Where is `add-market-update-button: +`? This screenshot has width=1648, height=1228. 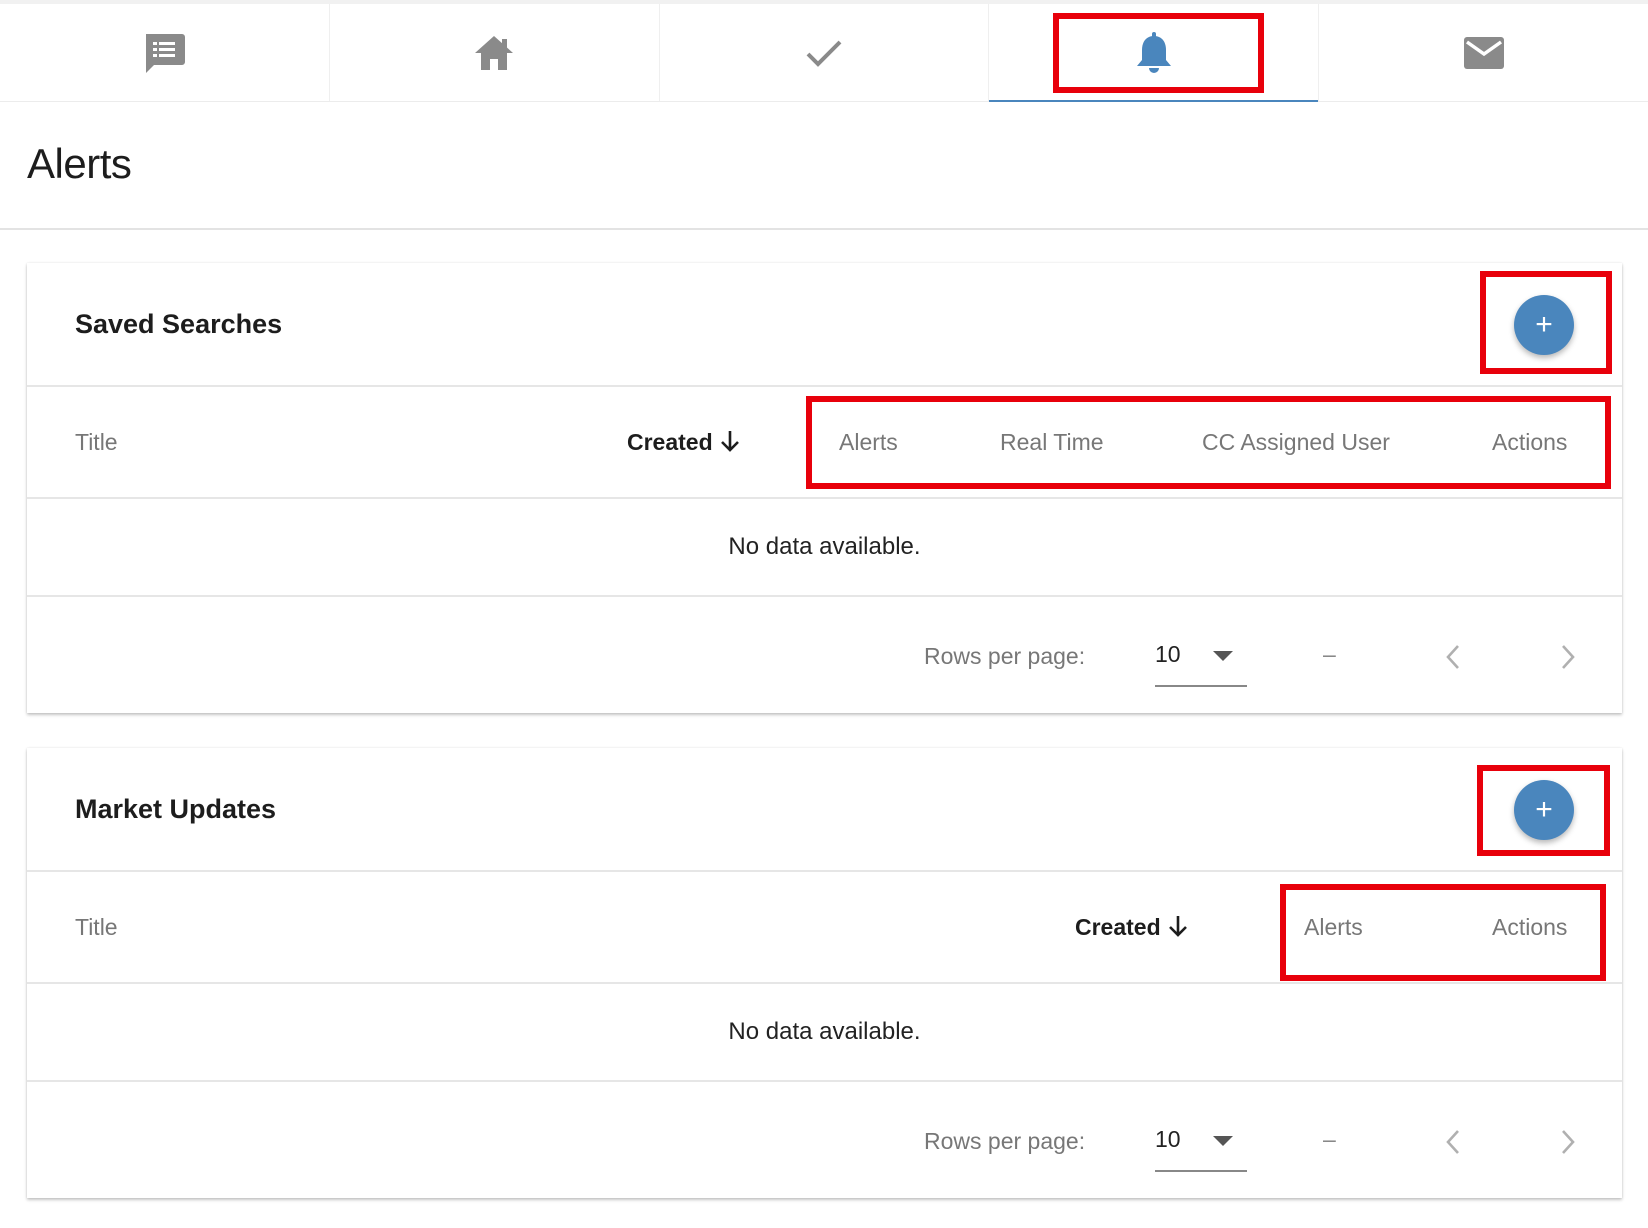
add-market-update-button: + is located at coordinates (1544, 810).